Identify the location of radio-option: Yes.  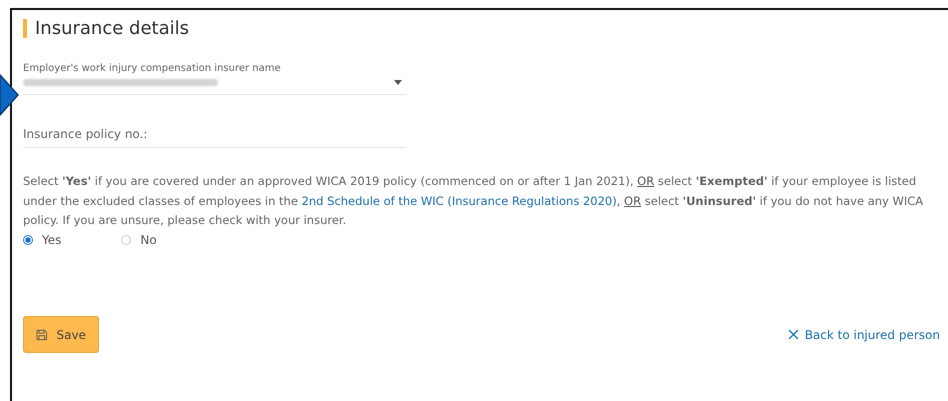
(42, 239).